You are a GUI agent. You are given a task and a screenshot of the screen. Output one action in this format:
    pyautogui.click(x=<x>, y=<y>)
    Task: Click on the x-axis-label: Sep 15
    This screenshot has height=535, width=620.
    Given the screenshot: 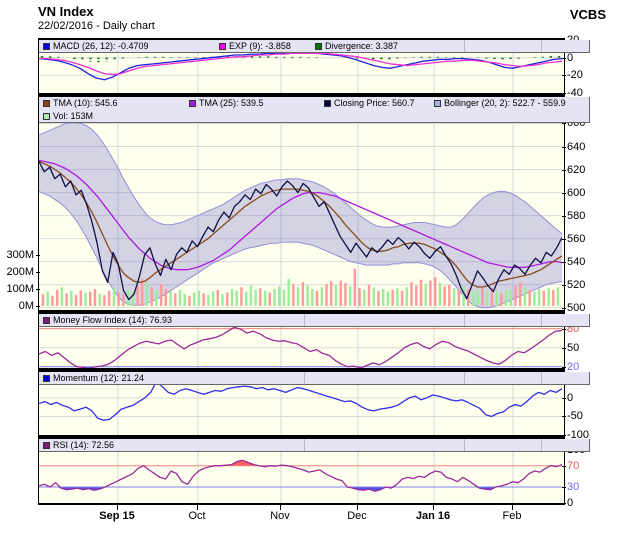 What is the action you would take?
    pyautogui.click(x=117, y=516)
    